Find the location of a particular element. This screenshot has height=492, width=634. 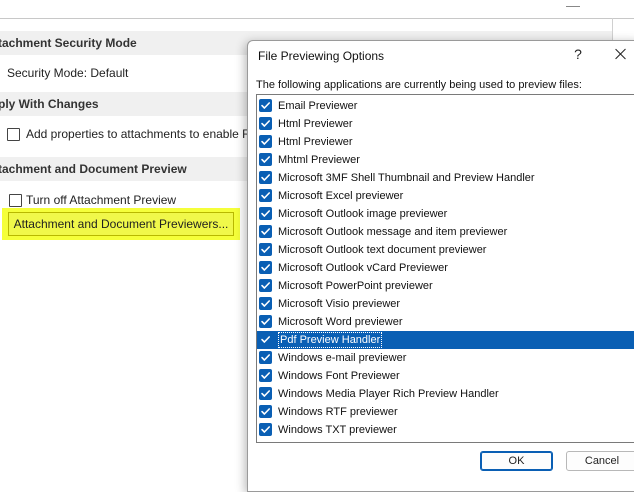

window-divider is located at coordinates (317, 18).